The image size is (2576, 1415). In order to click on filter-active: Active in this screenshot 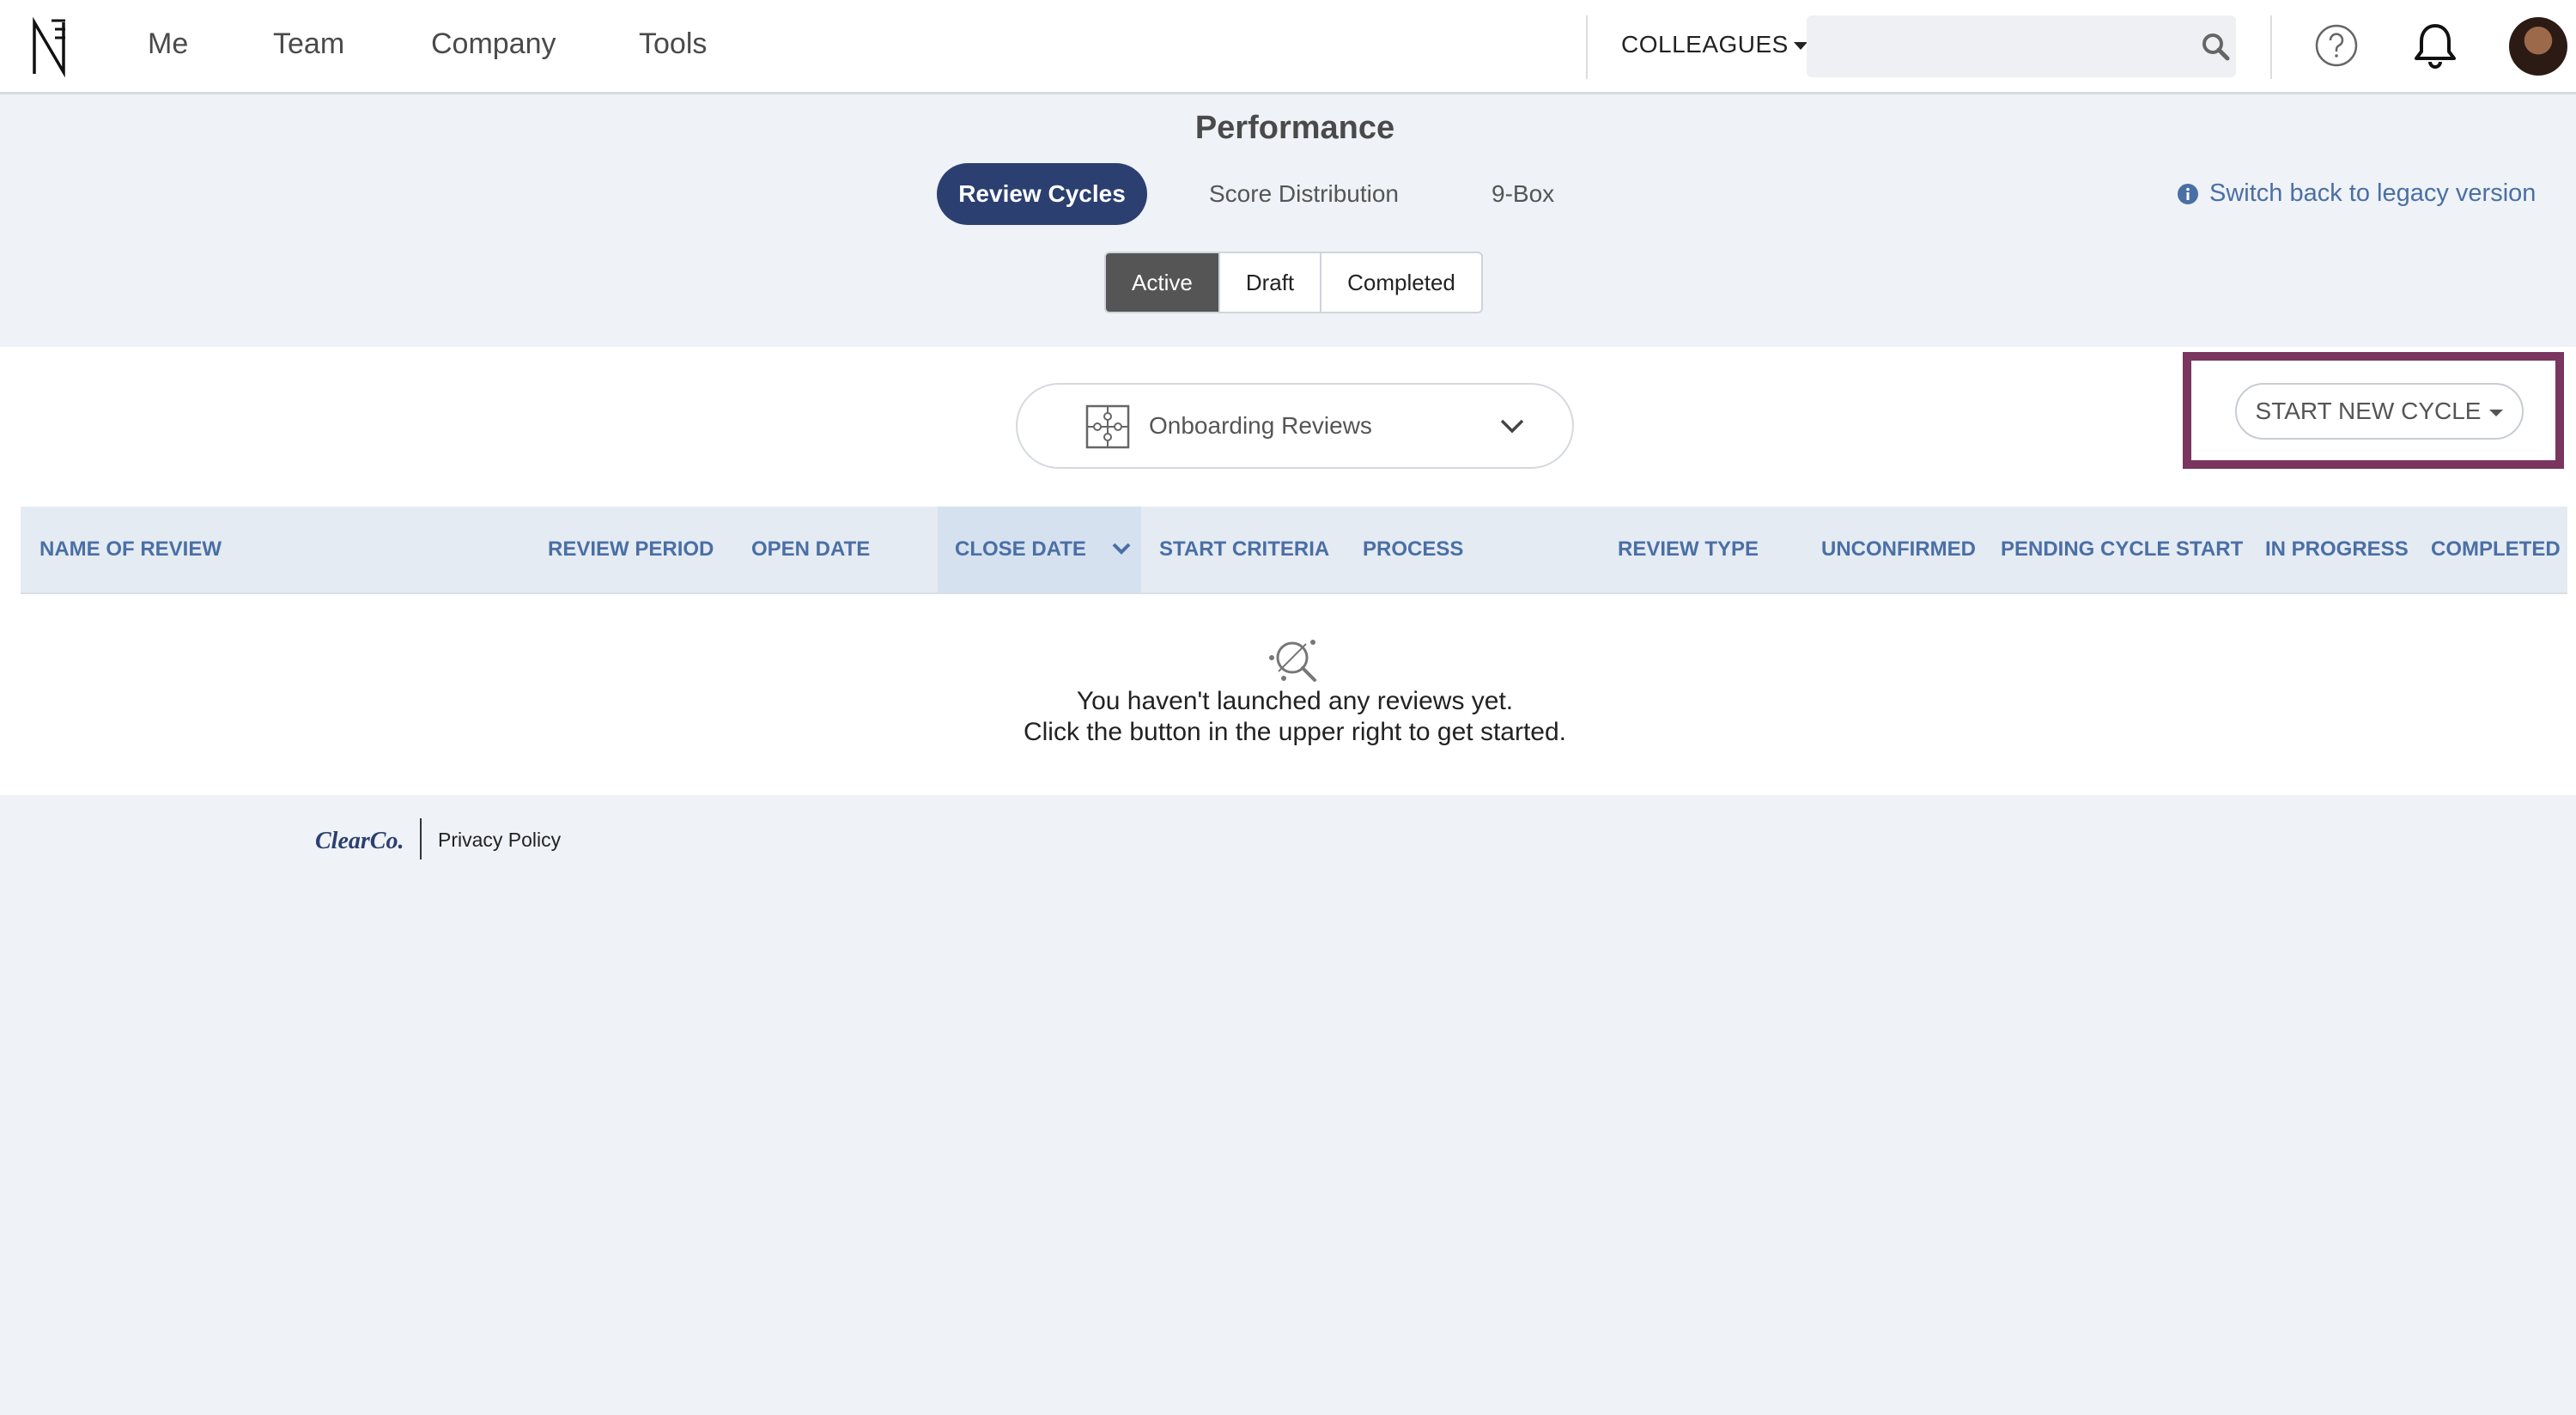, I will do `click(1162, 282)`.